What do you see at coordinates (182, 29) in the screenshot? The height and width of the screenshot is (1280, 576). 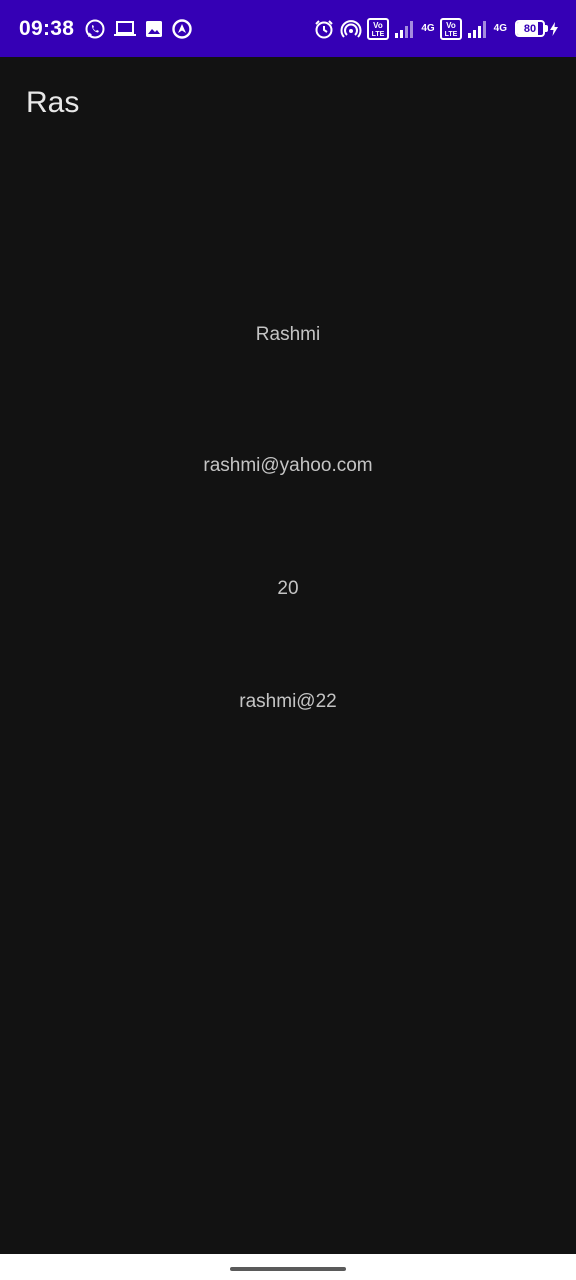 I see `location-sharing-icon` at bounding box center [182, 29].